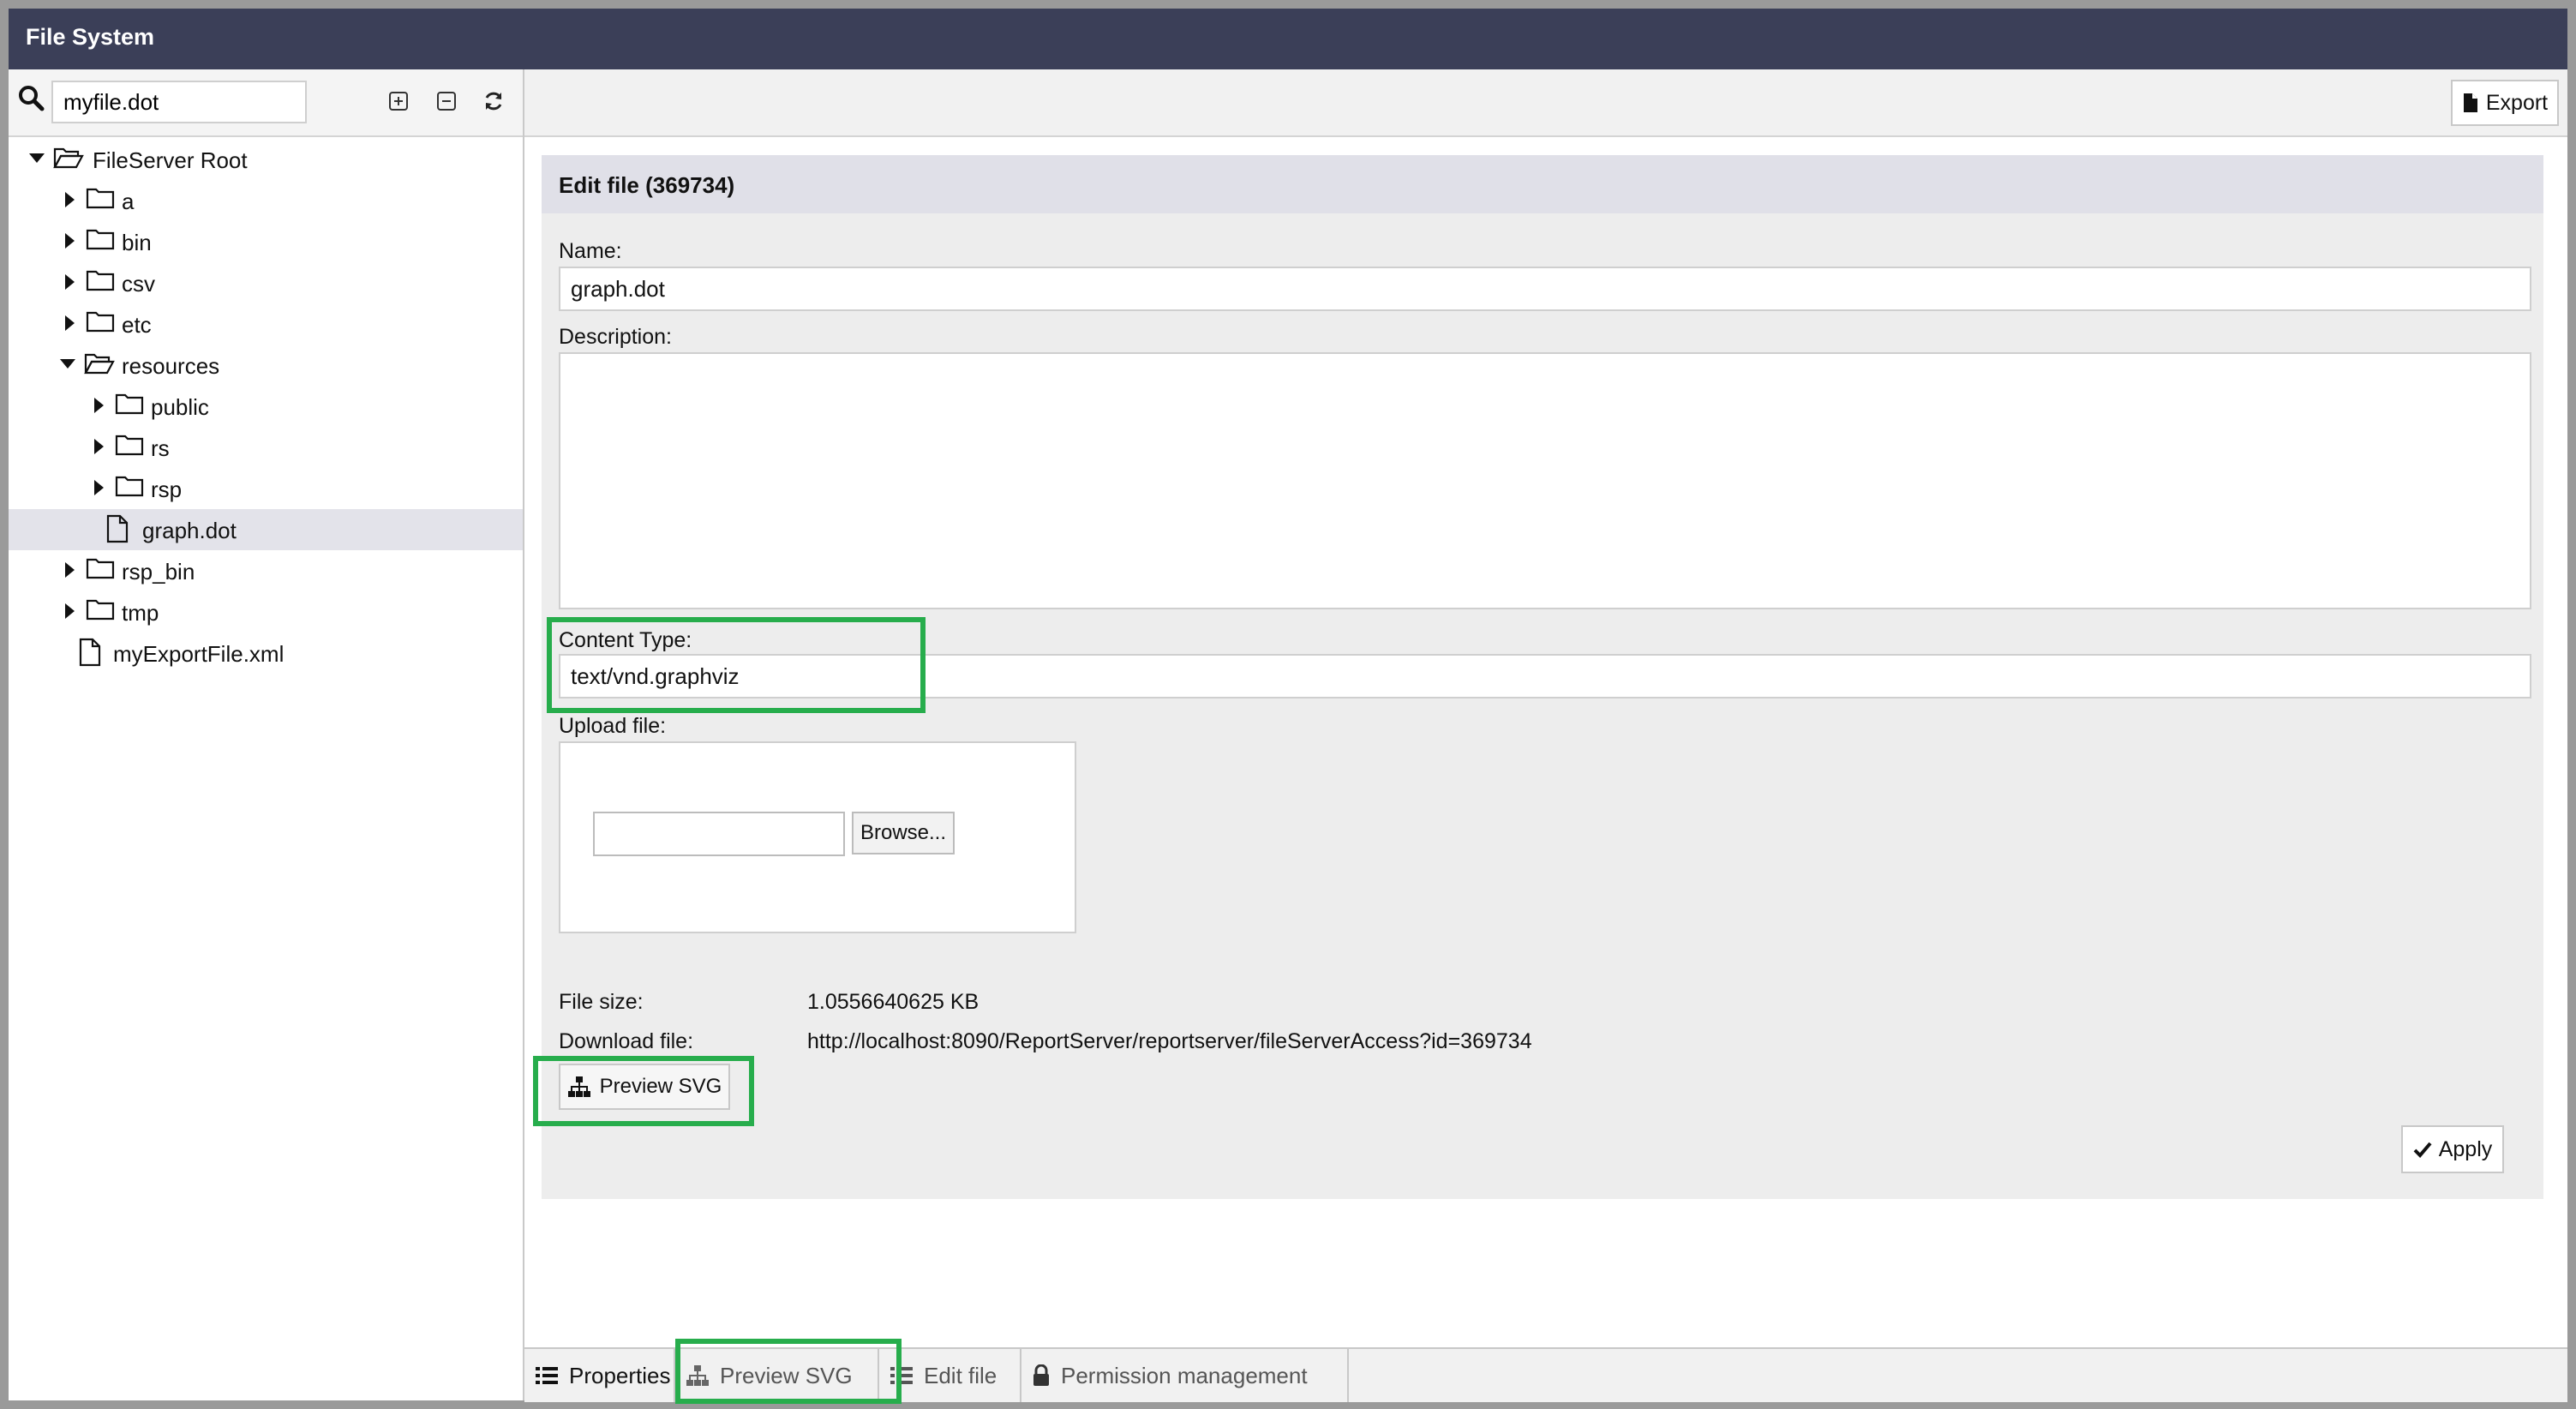 The width and height of the screenshot is (2576, 1409). I want to click on file-path-input, so click(719, 834).